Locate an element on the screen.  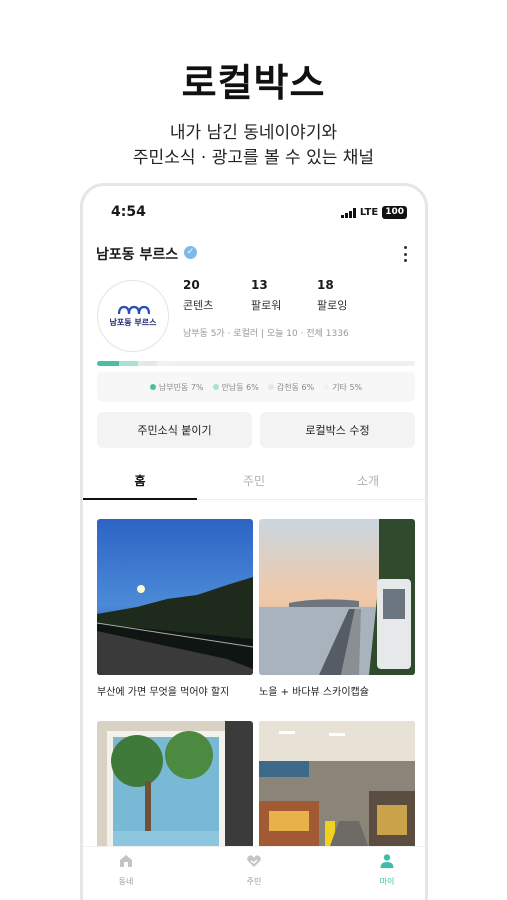
person-icon is located at coordinates (387, 861).